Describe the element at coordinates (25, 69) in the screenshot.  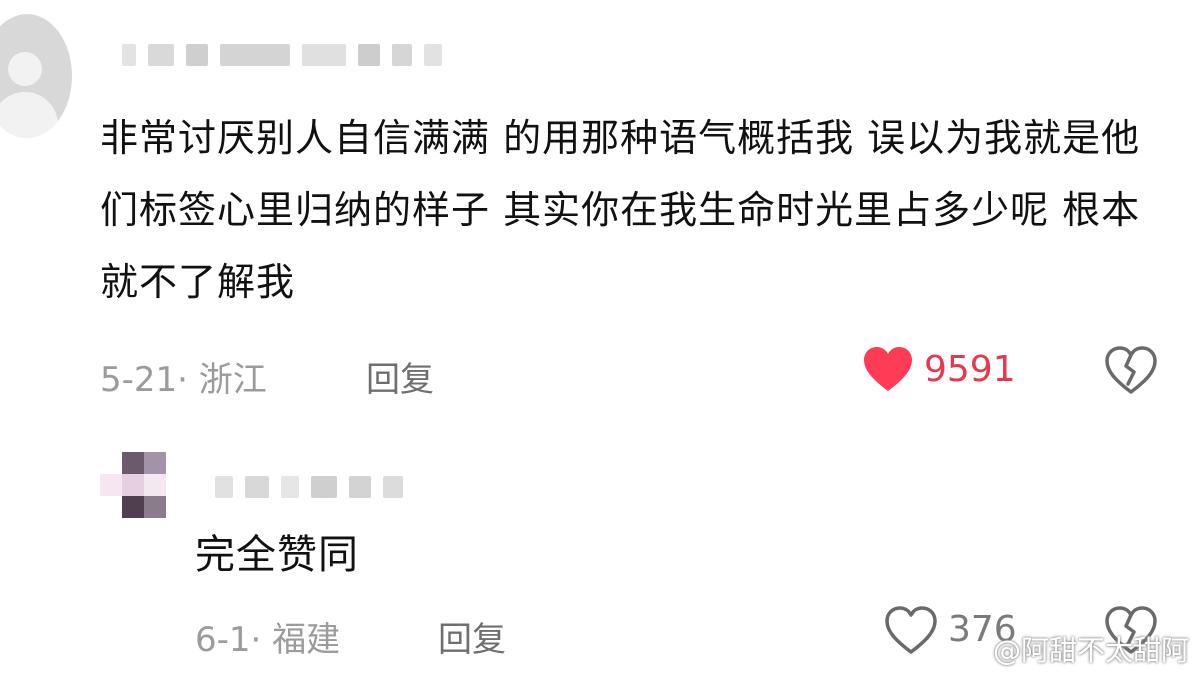
I see `avatar-head-shape` at that location.